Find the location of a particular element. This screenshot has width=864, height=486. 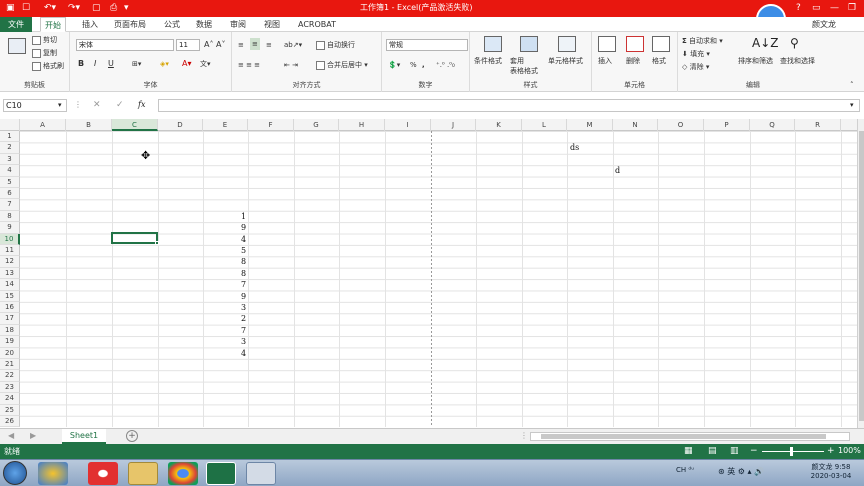

number-format-combo: 常规 is located at coordinates (427, 45).